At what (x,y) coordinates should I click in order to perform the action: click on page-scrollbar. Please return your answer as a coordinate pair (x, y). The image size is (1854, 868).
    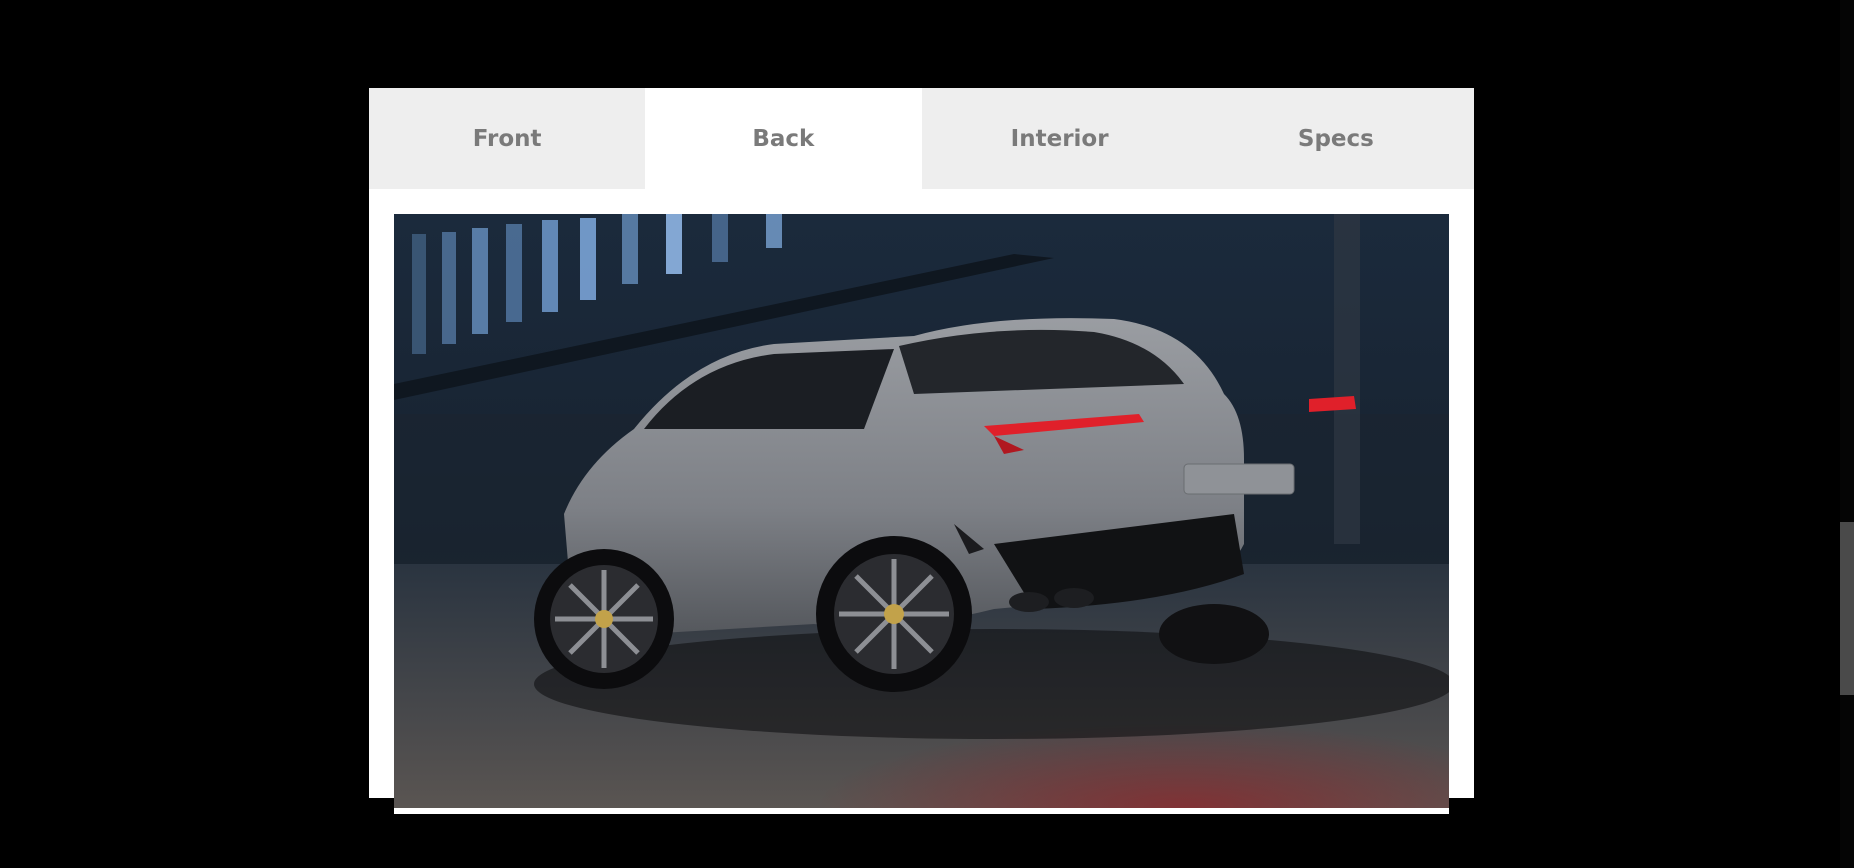
    Looking at the image, I should click on (1847, 434).